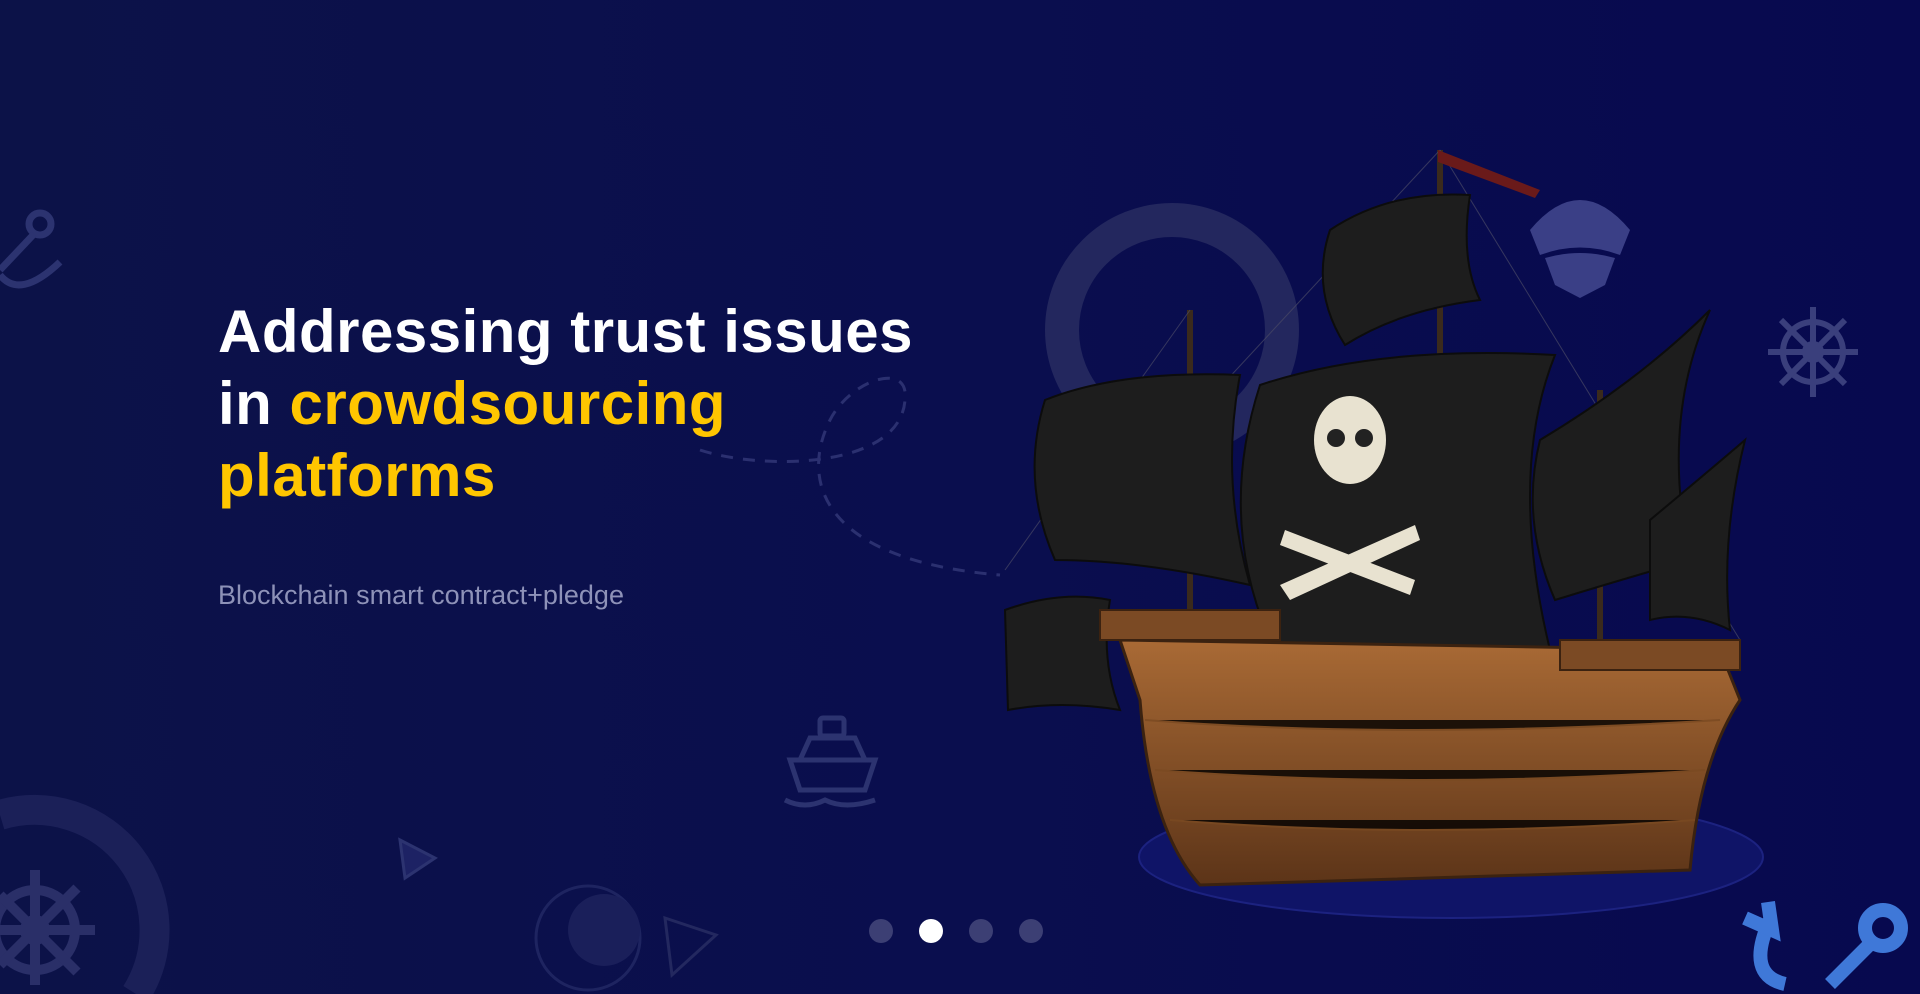 The width and height of the screenshot is (1920, 994). I want to click on carousel-dot-2-active, so click(931, 931).